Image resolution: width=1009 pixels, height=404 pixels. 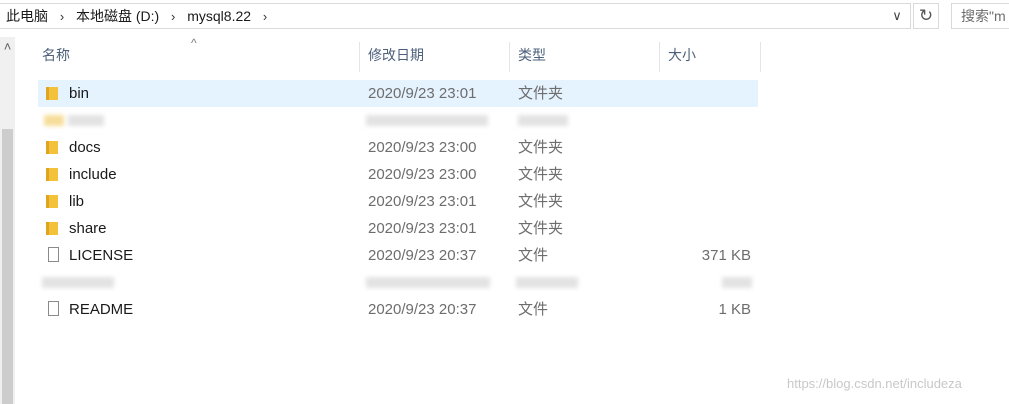 What do you see at coordinates (187, 54) in the screenshot?
I see `column-name: 名称 ^` at bounding box center [187, 54].